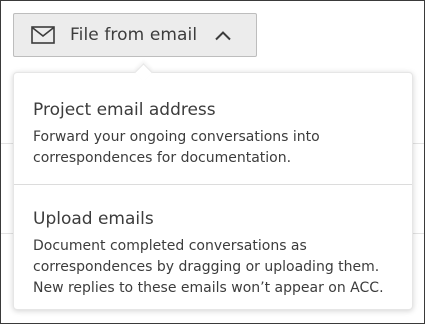 The width and height of the screenshot is (425, 324). I want to click on description-line: Forward your ongoing conversations into, so click(176, 137).